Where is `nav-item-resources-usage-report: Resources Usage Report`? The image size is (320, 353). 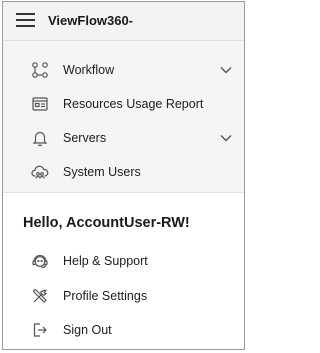 nav-item-resources-usage-report: Resources Usage Report is located at coordinates (123, 104).